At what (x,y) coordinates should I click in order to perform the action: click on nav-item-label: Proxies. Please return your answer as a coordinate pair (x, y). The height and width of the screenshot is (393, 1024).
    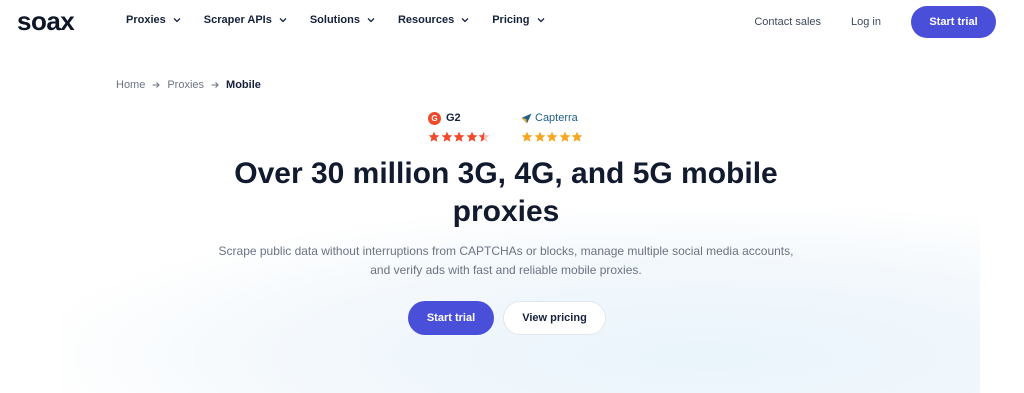
    Looking at the image, I should click on (146, 20).